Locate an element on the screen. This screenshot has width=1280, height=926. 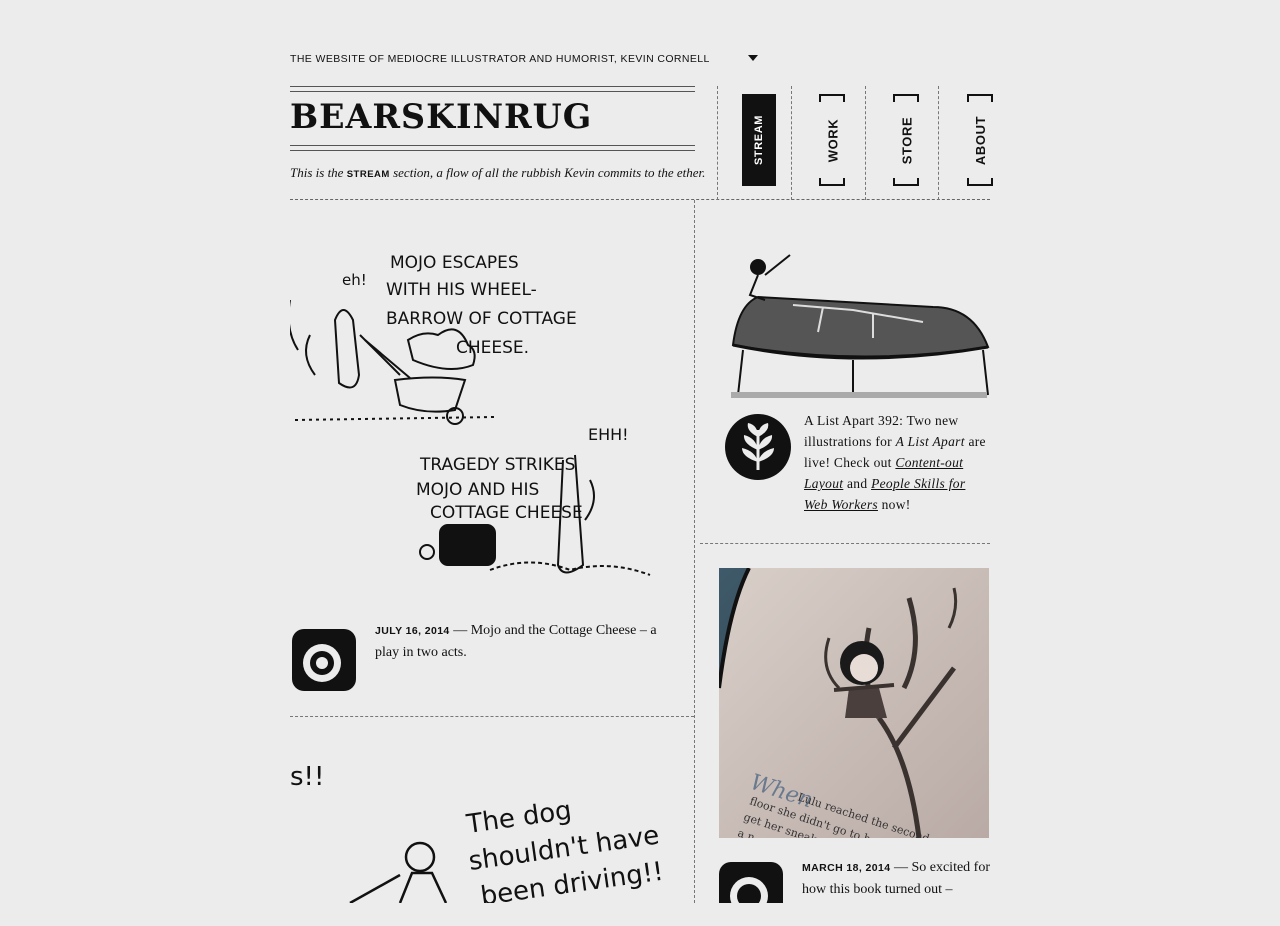
tab-stream-label: STREAM is located at coordinates (759, 140).